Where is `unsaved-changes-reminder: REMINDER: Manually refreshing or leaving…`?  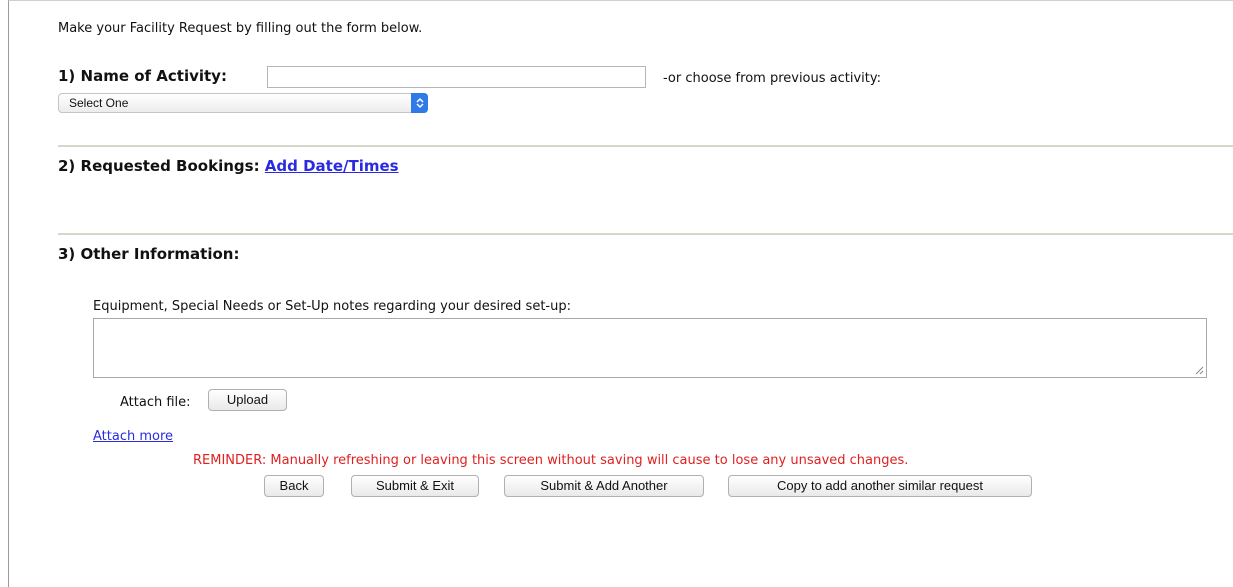
unsaved-changes-reminder: REMINDER: Manually refreshing or leaving… is located at coordinates (551, 460).